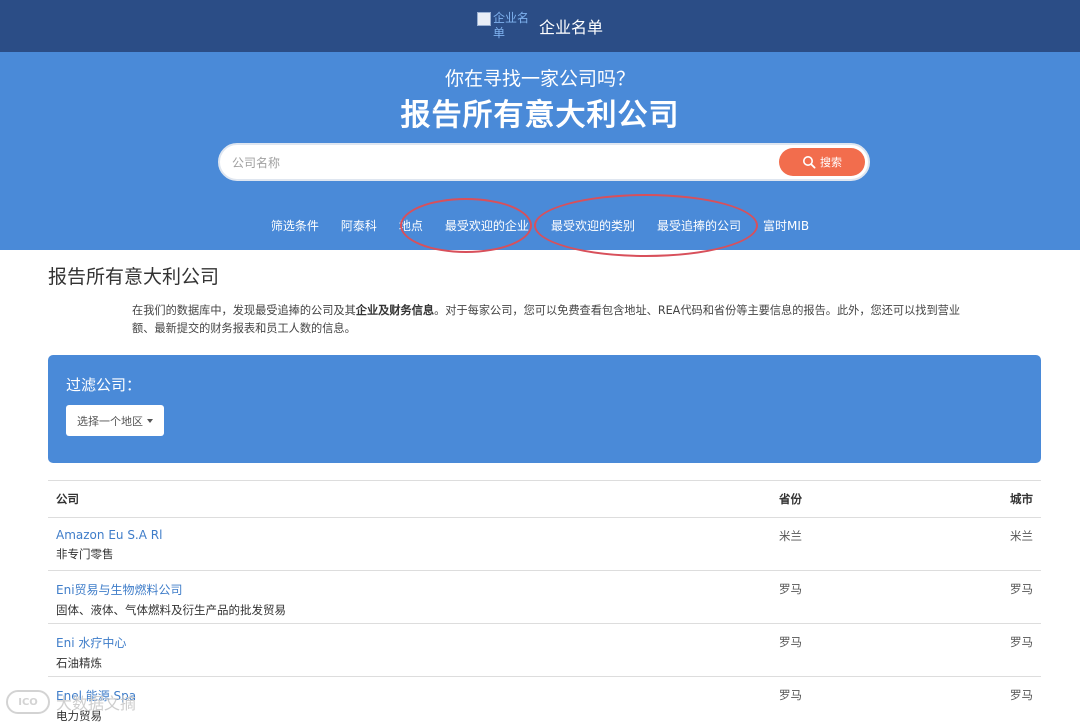 This screenshot has height=725, width=1080. I want to click on search-button: 搜索, so click(822, 162).